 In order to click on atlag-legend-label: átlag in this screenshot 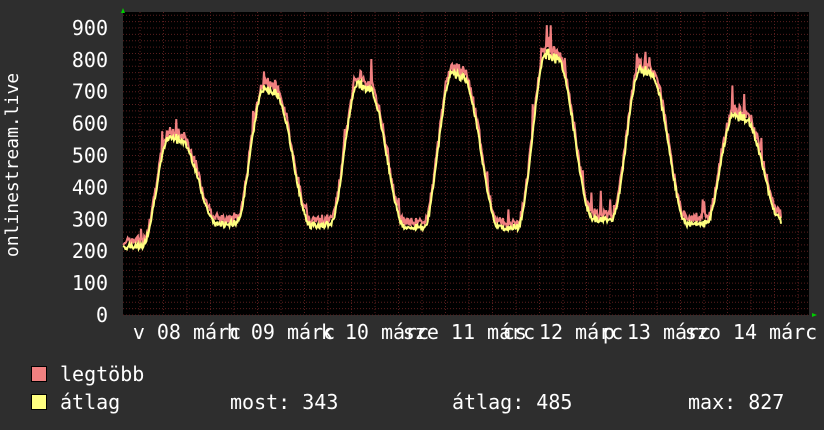, I will do `click(90, 402)`.